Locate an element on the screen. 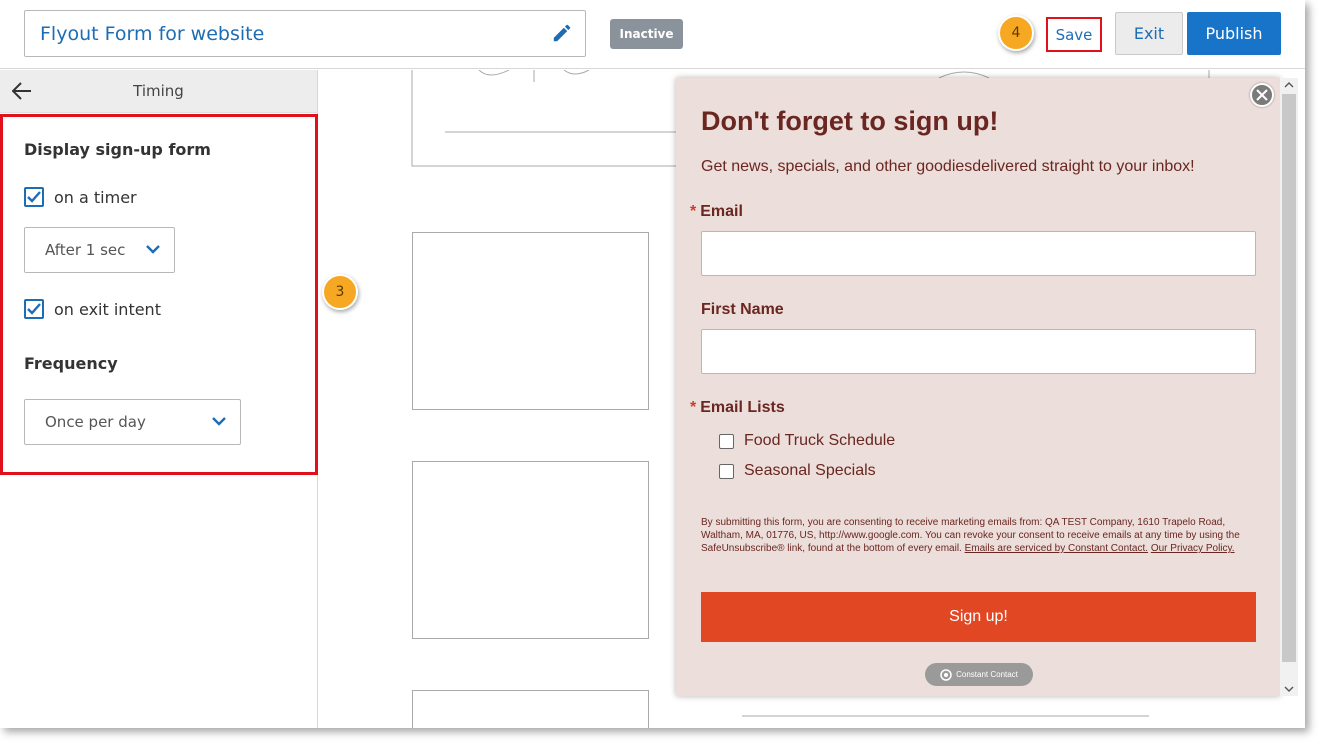 The height and width of the screenshot is (742, 1319). close-icon is located at coordinates (1262, 95).